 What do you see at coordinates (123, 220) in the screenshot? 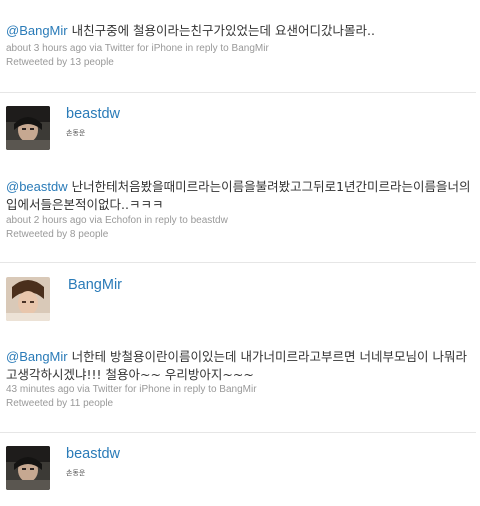
I see `source-link: Echofon` at bounding box center [123, 220].